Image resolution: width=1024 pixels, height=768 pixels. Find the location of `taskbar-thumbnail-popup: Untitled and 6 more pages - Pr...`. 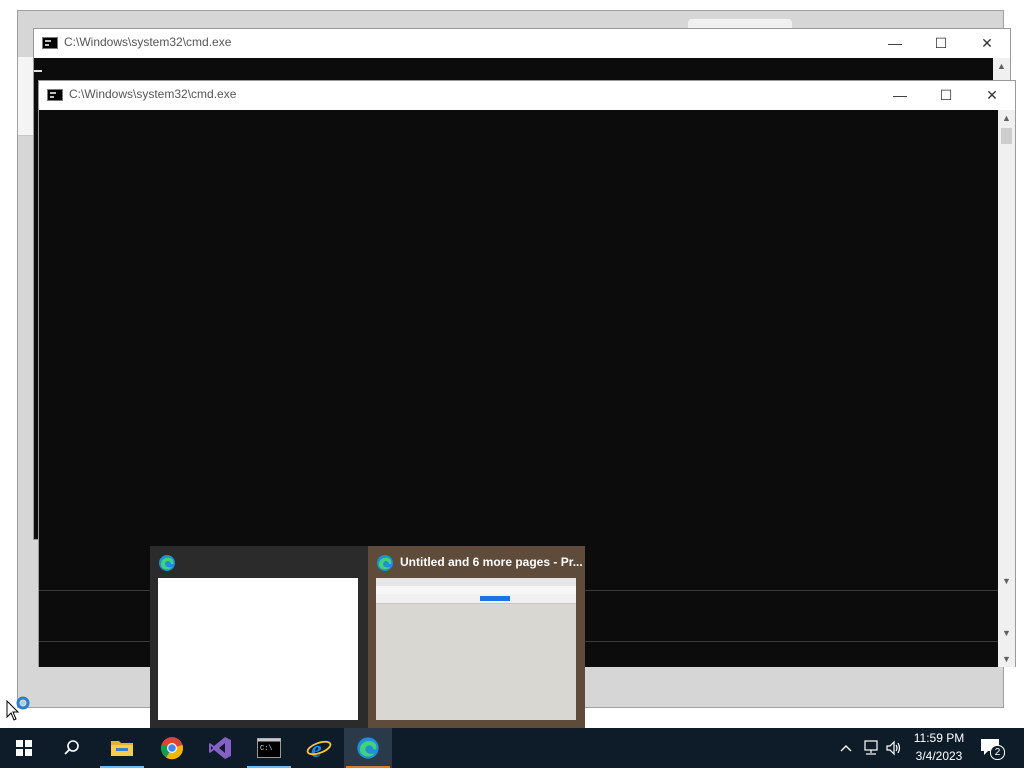

taskbar-thumbnail-popup: Untitled and 6 more pages - Pr... is located at coordinates (367, 637).